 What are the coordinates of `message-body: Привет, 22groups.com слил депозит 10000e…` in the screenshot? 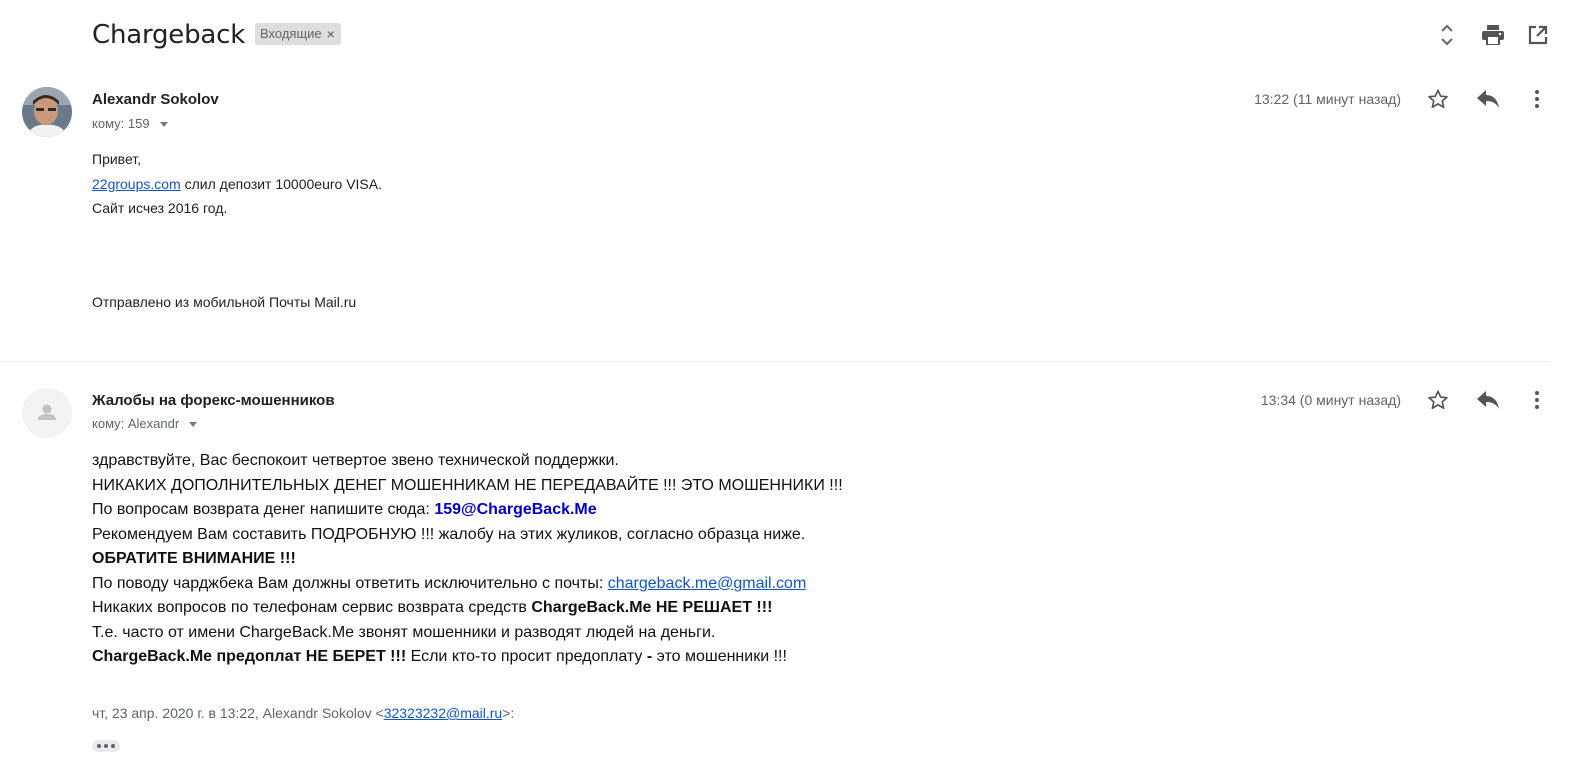 It's located at (542, 184).